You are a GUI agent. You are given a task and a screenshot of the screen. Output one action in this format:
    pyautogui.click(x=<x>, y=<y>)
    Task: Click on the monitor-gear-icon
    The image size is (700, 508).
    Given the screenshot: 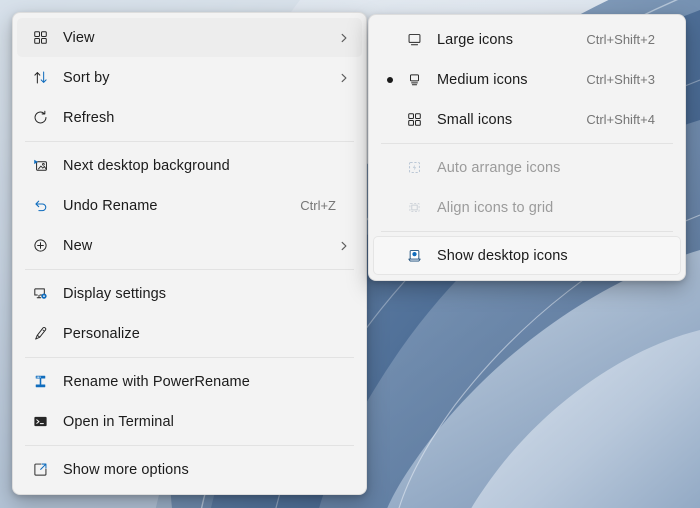 What is the action you would take?
    pyautogui.click(x=40, y=293)
    